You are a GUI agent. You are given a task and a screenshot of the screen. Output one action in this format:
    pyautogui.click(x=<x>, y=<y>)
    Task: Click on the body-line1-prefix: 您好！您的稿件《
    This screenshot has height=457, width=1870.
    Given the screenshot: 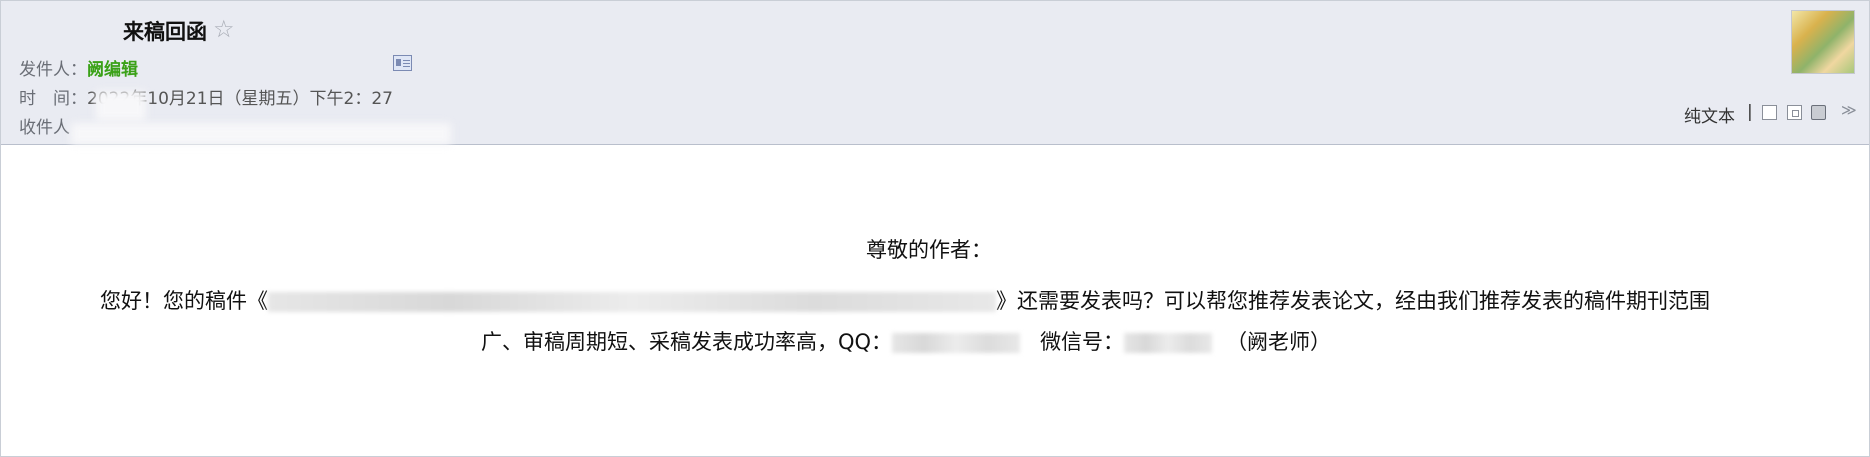 What is the action you would take?
    pyautogui.click(x=184, y=301)
    